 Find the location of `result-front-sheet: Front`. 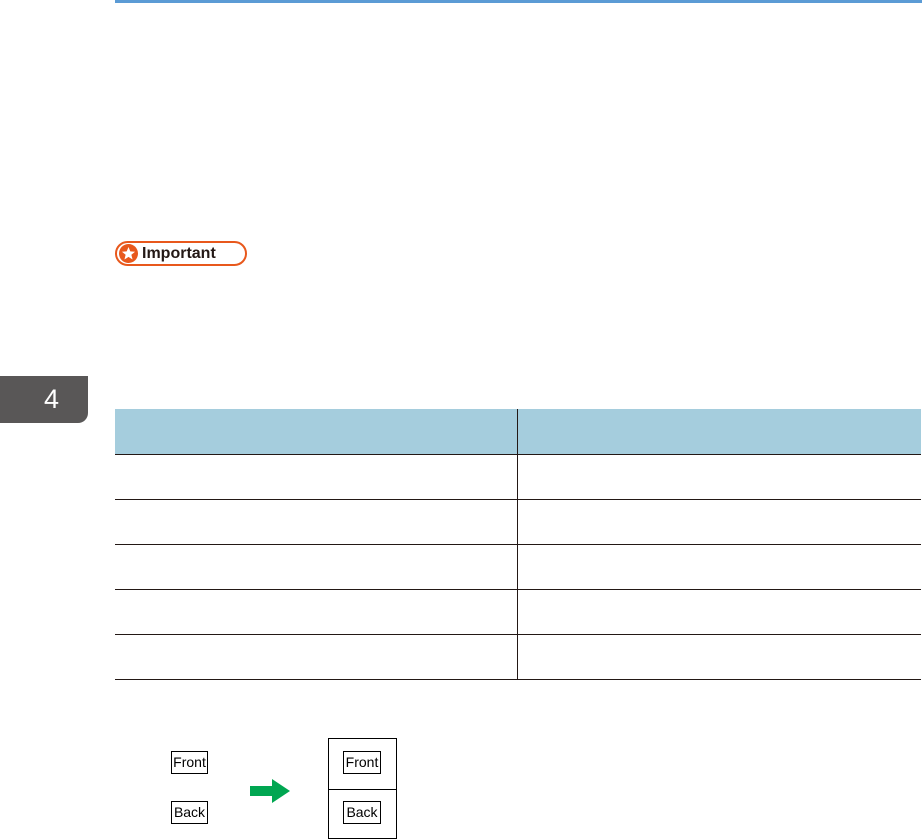

result-front-sheet: Front is located at coordinates (362, 762).